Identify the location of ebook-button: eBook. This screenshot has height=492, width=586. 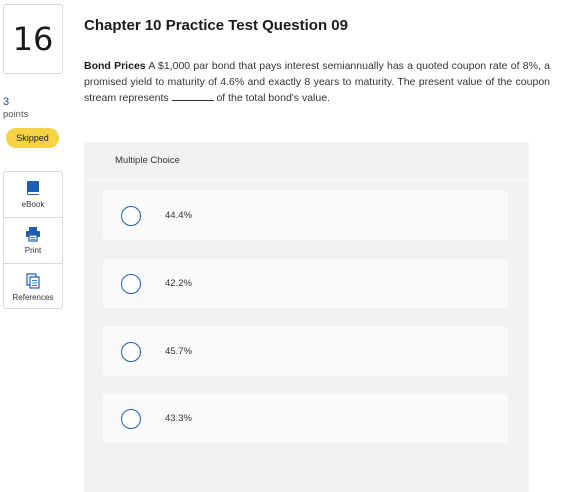
(33, 195).